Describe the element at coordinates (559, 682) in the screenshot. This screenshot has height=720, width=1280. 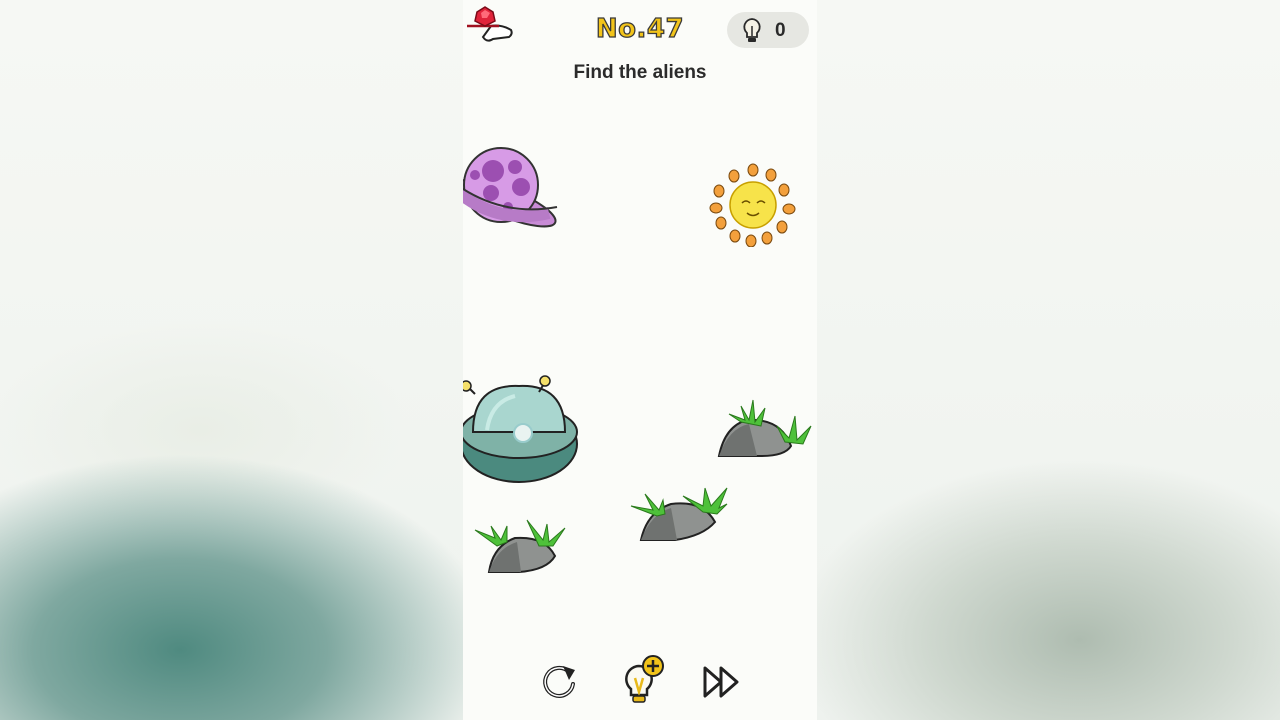
I see `restart-icon` at that location.